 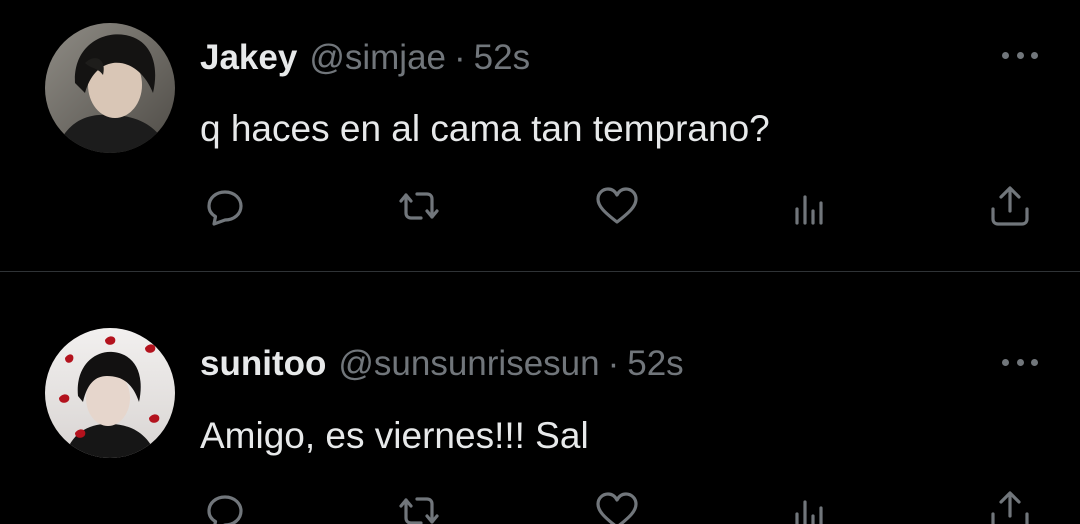 What do you see at coordinates (263, 364) in the screenshot?
I see `display-name: sunitoo` at bounding box center [263, 364].